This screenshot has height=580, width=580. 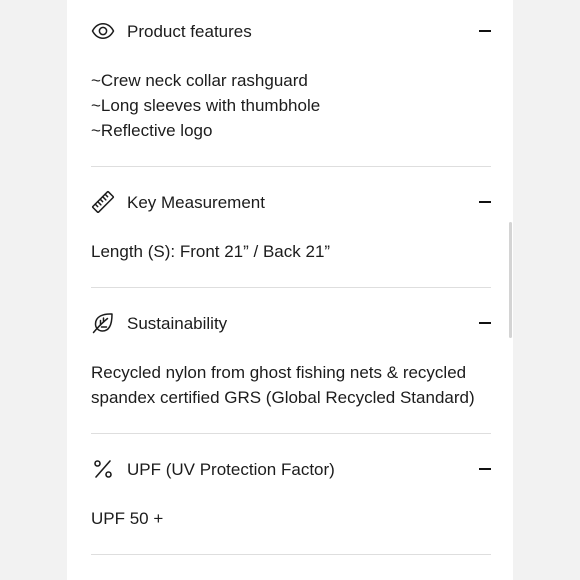 I want to click on body-line: UPF 50 +, so click(x=127, y=518).